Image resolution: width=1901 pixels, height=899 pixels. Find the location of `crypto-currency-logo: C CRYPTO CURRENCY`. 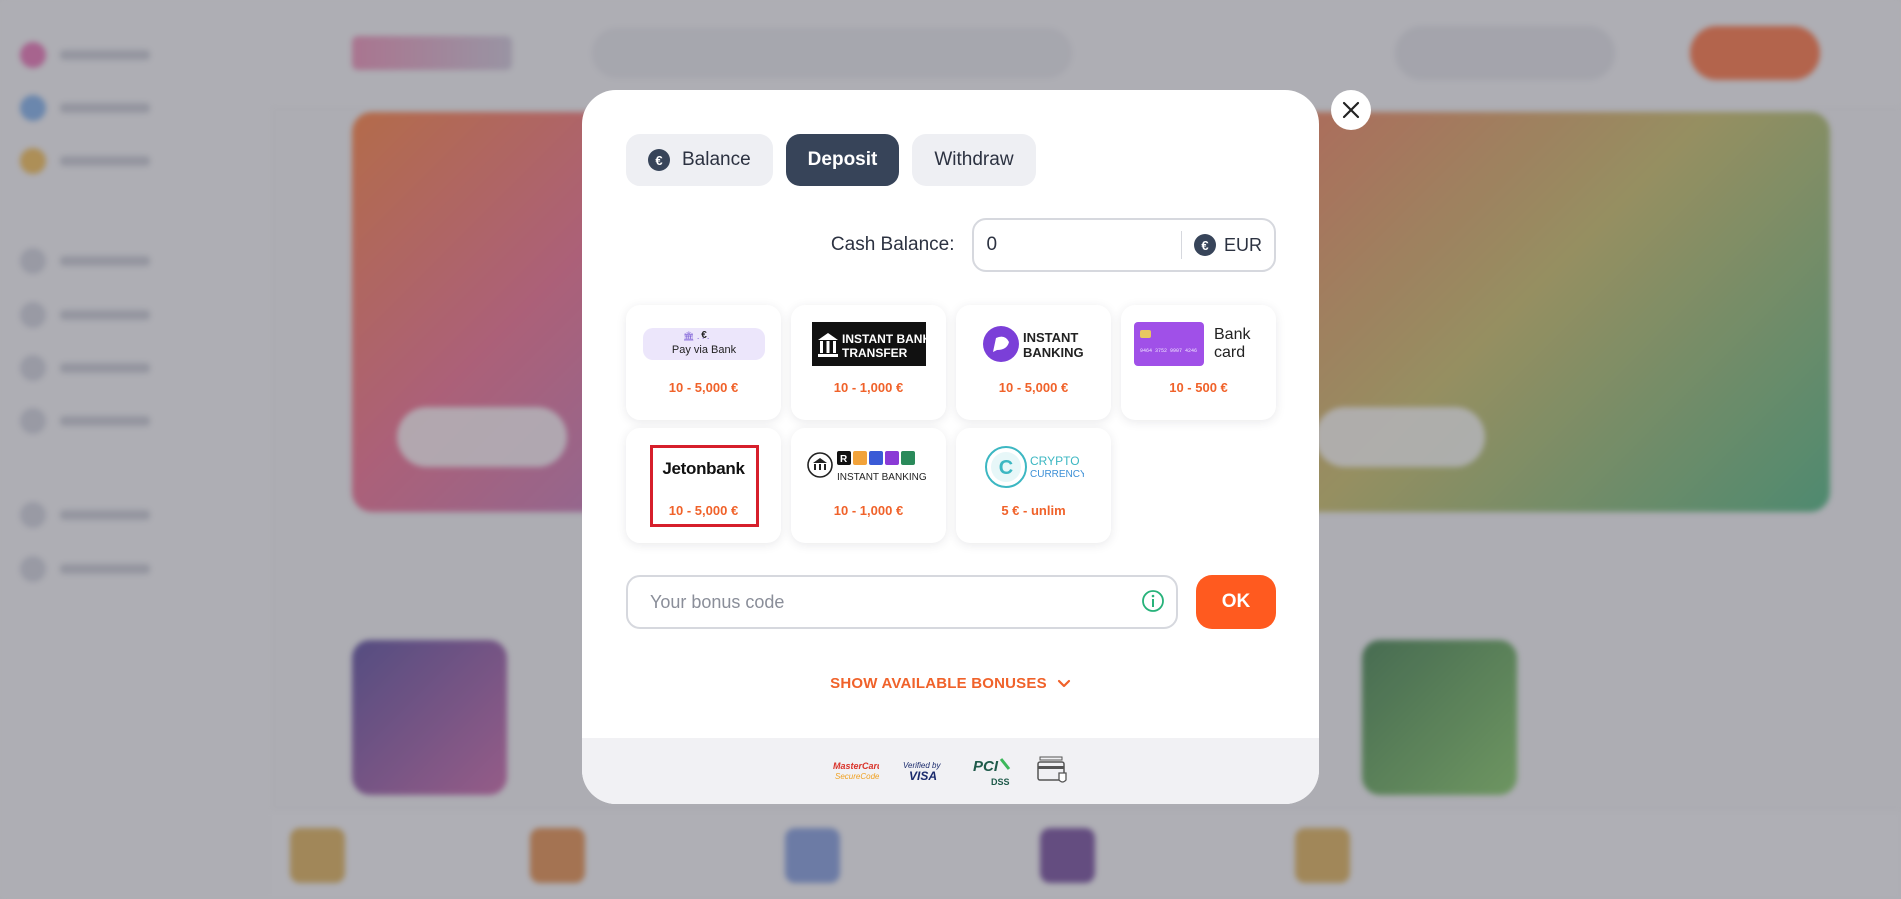

crypto-currency-logo: C CRYPTO CURRENCY is located at coordinates (1033, 467).